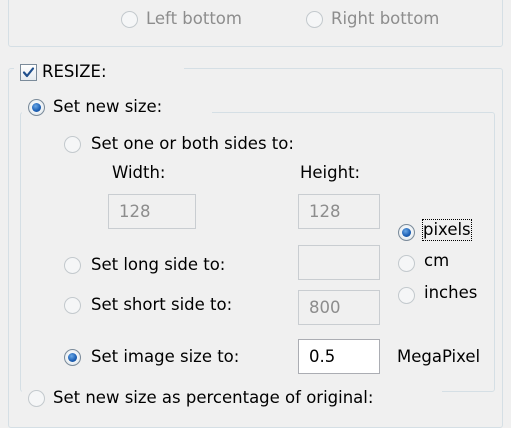  I want to click on height-label: Height:, so click(330, 172).